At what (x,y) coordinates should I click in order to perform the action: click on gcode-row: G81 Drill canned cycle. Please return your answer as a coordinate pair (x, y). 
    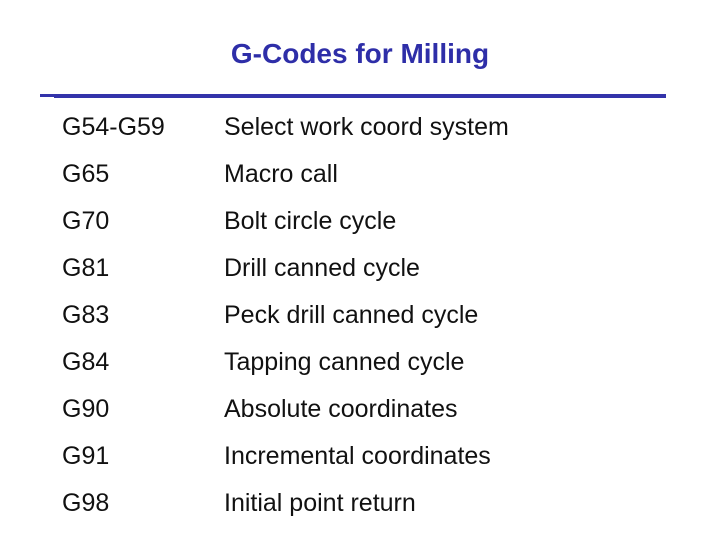
    Looking at the image, I should click on (285, 268).